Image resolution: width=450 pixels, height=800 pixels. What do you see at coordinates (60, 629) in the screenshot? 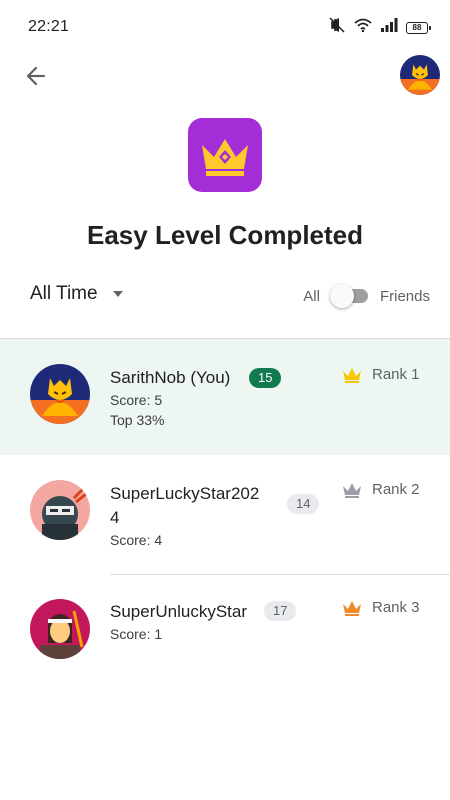
I see `warrior-avatar` at bounding box center [60, 629].